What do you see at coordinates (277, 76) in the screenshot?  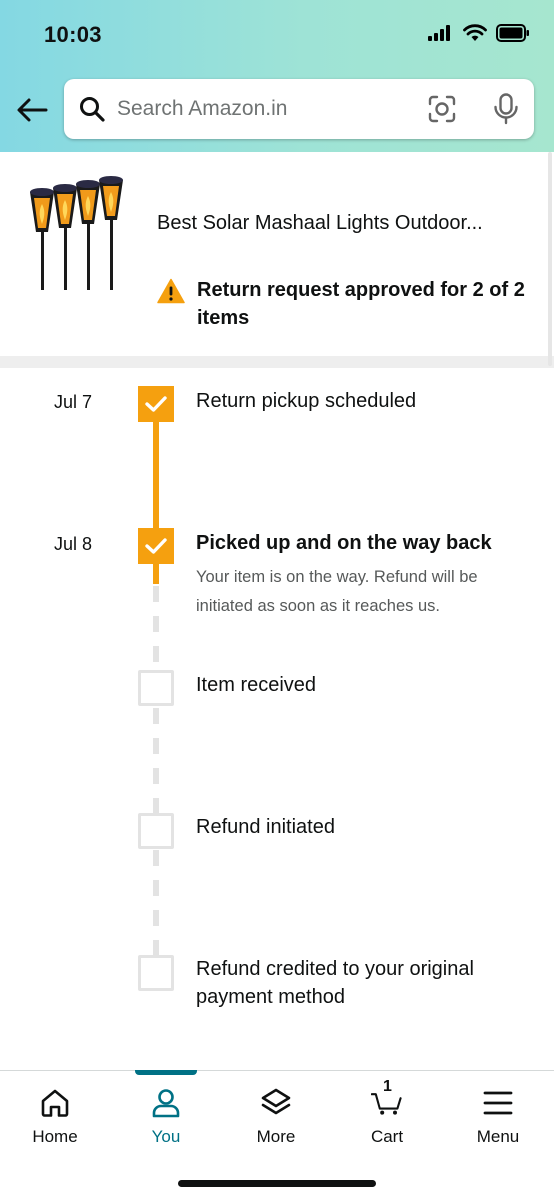 I see `app-header: 10:03` at bounding box center [277, 76].